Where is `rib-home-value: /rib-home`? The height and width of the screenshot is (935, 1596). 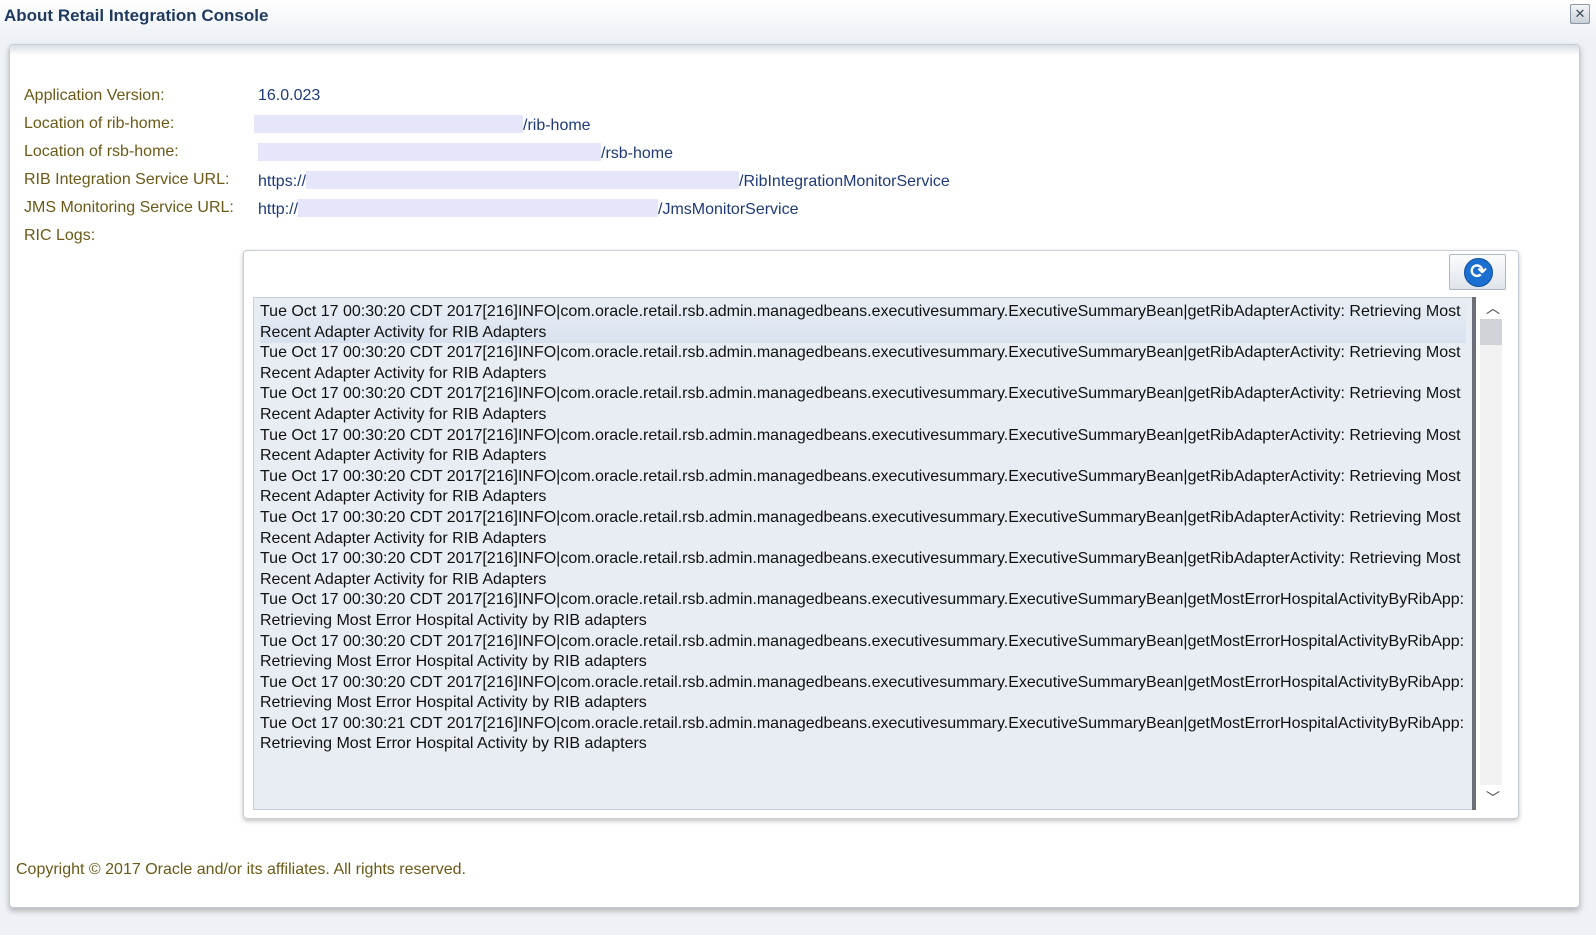 rib-home-value: /rib-home is located at coordinates (422, 125).